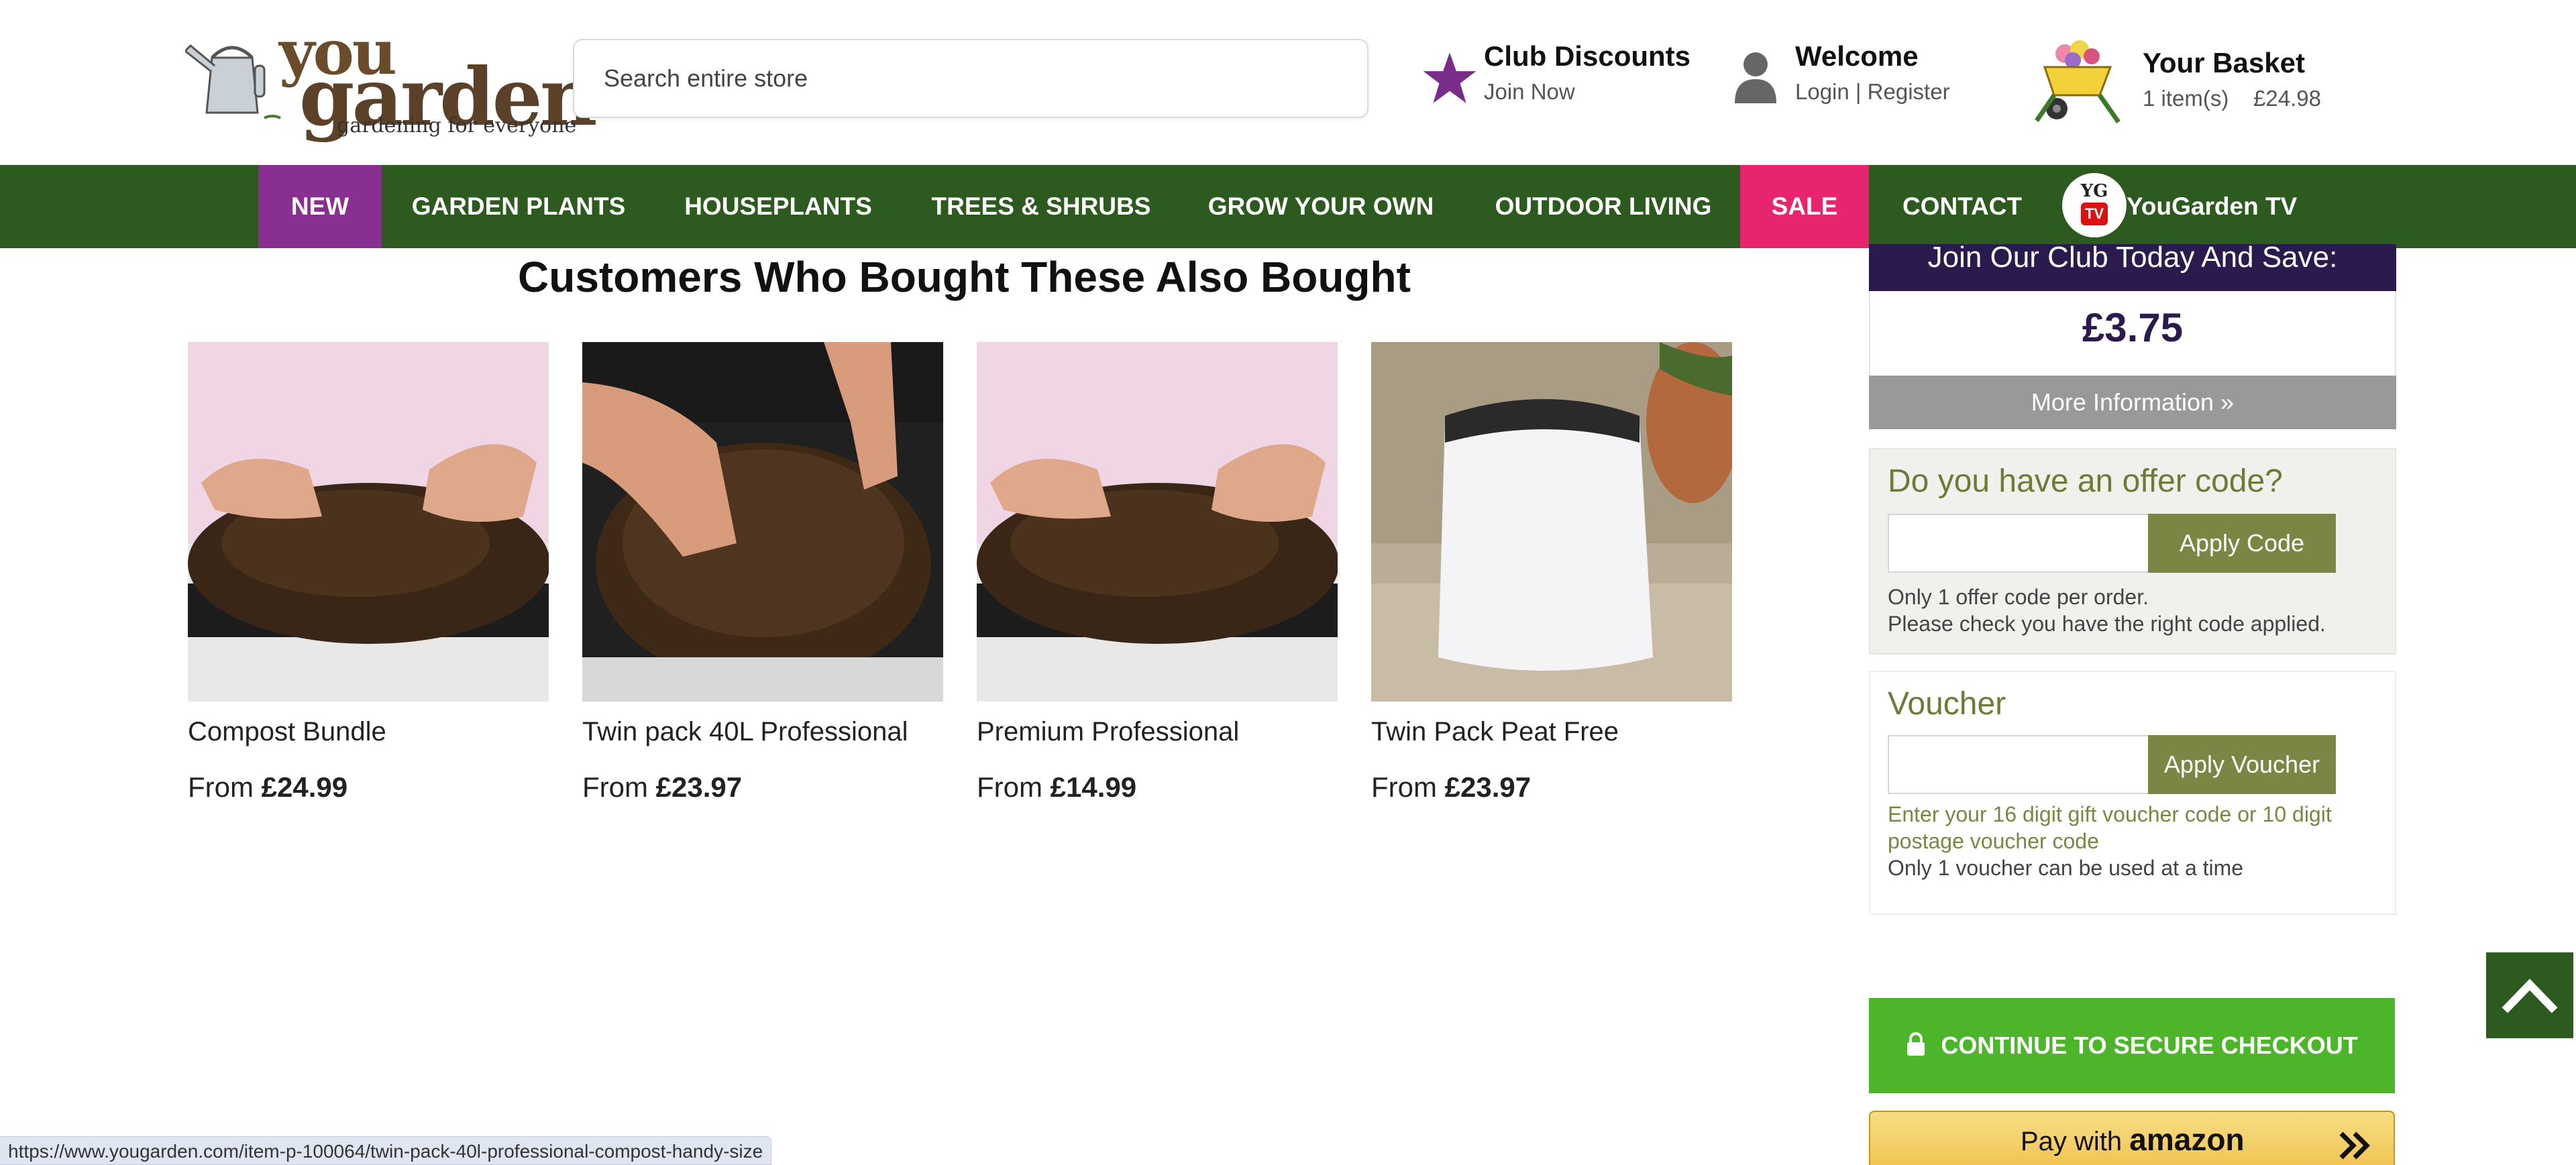 Image resolution: width=2576 pixels, height=1165 pixels. I want to click on price-value: £14.99, so click(1093, 787).